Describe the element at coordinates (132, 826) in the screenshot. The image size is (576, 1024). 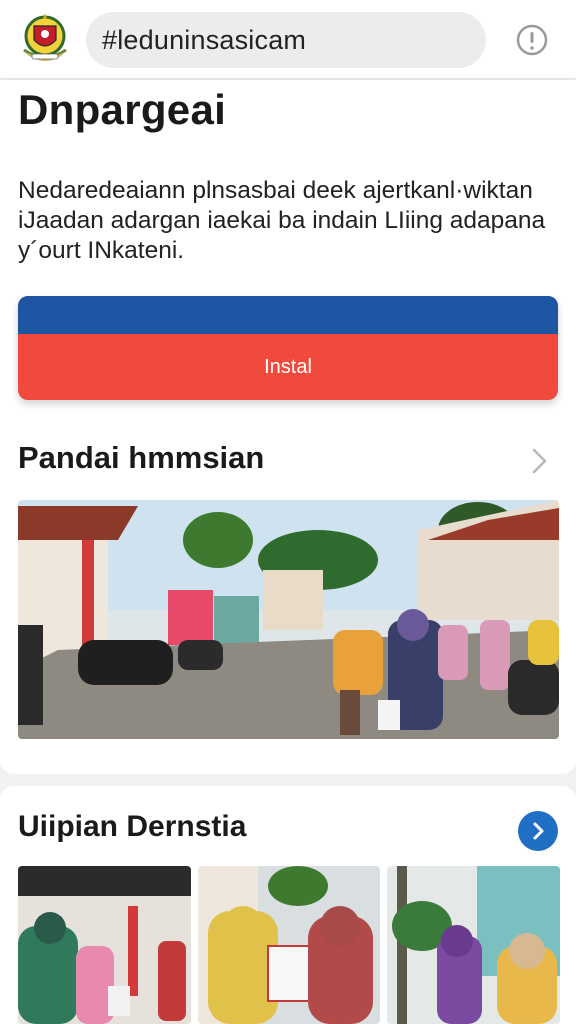
I see `section-title-2: Uiipian Dernstia` at that location.